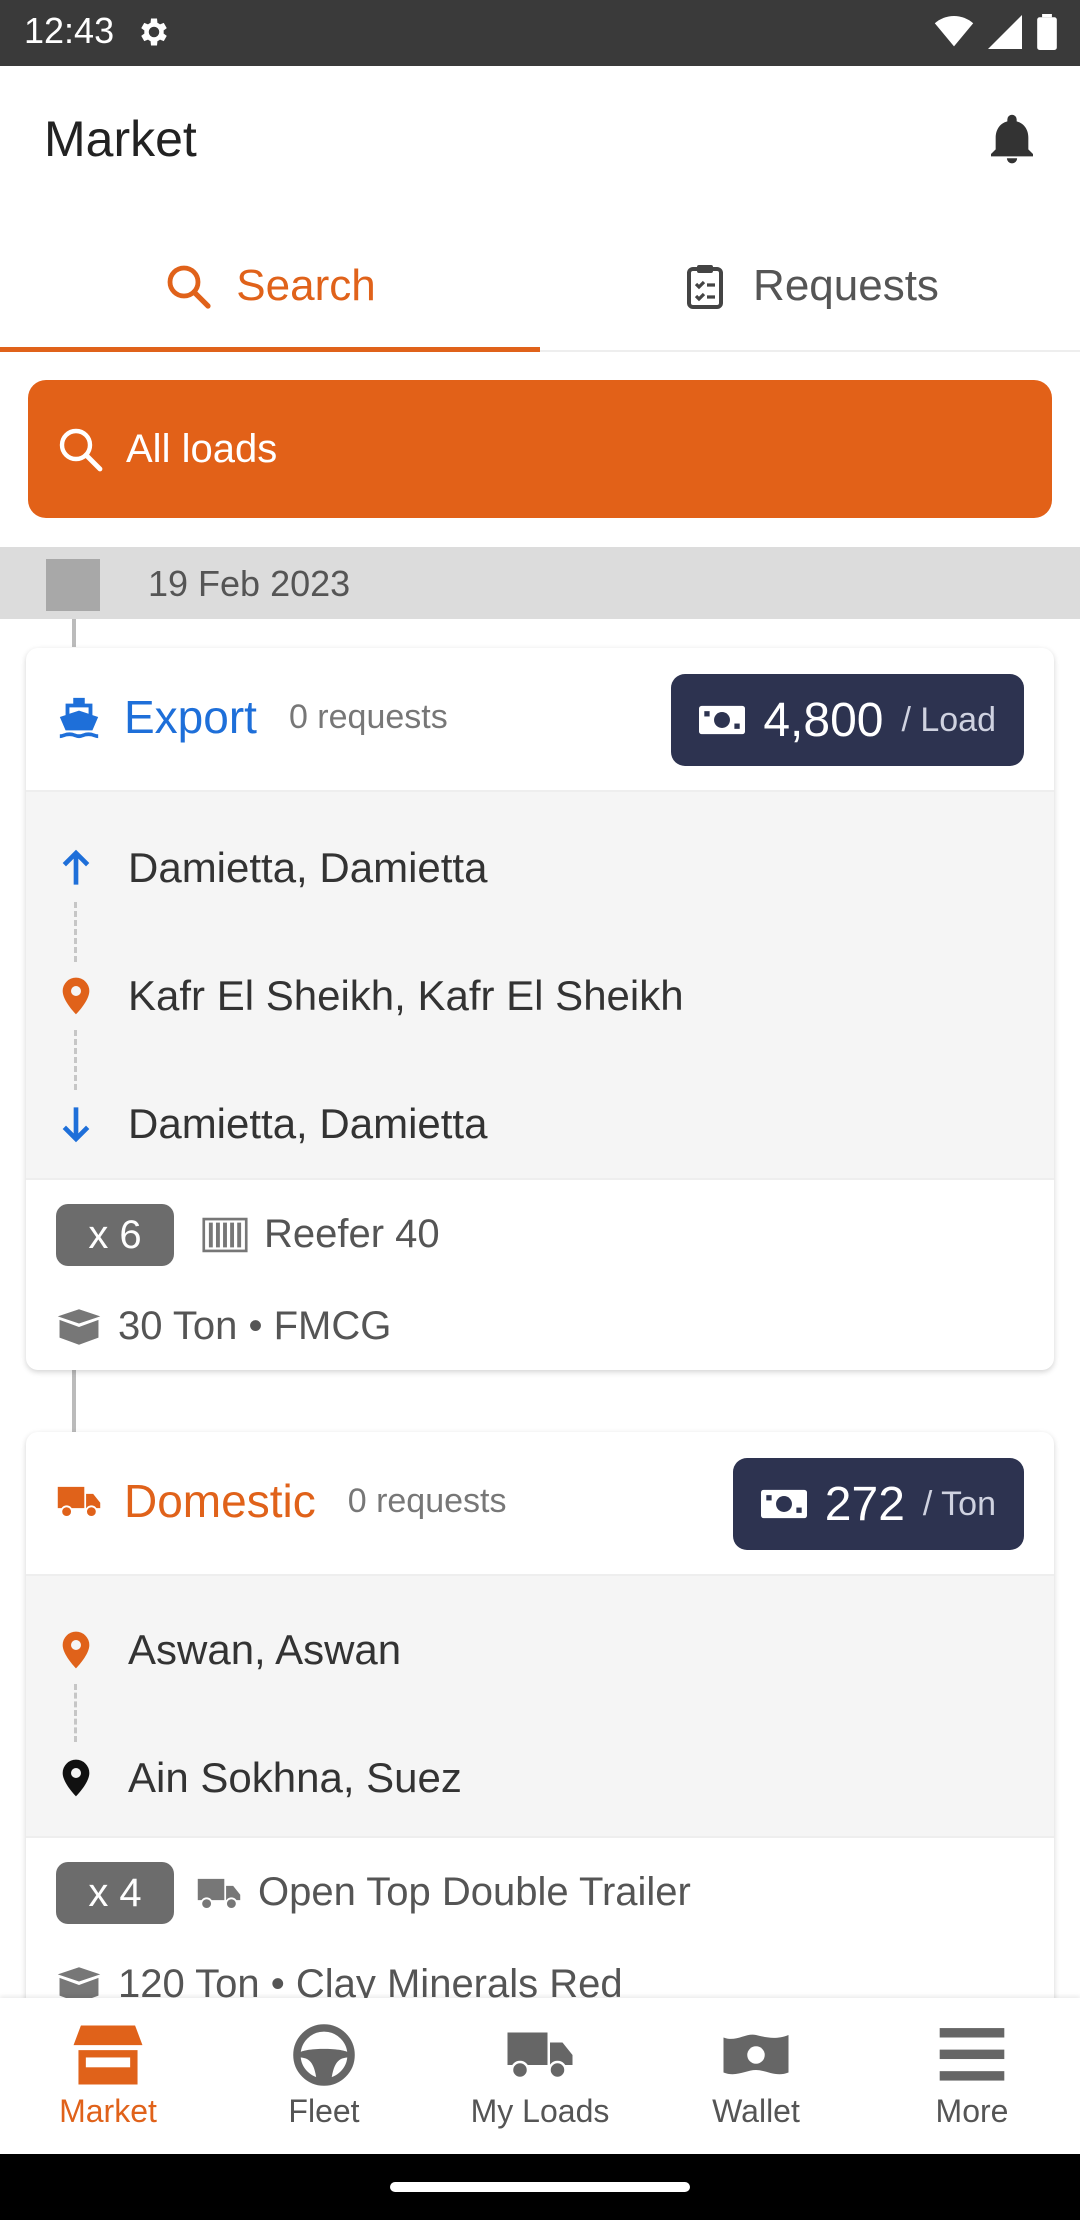 This screenshot has width=1080, height=2220. What do you see at coordinates (115, 1893) in the screenshot?
I see `quantity-badge: x 4` at bounding box center [115, 1893].